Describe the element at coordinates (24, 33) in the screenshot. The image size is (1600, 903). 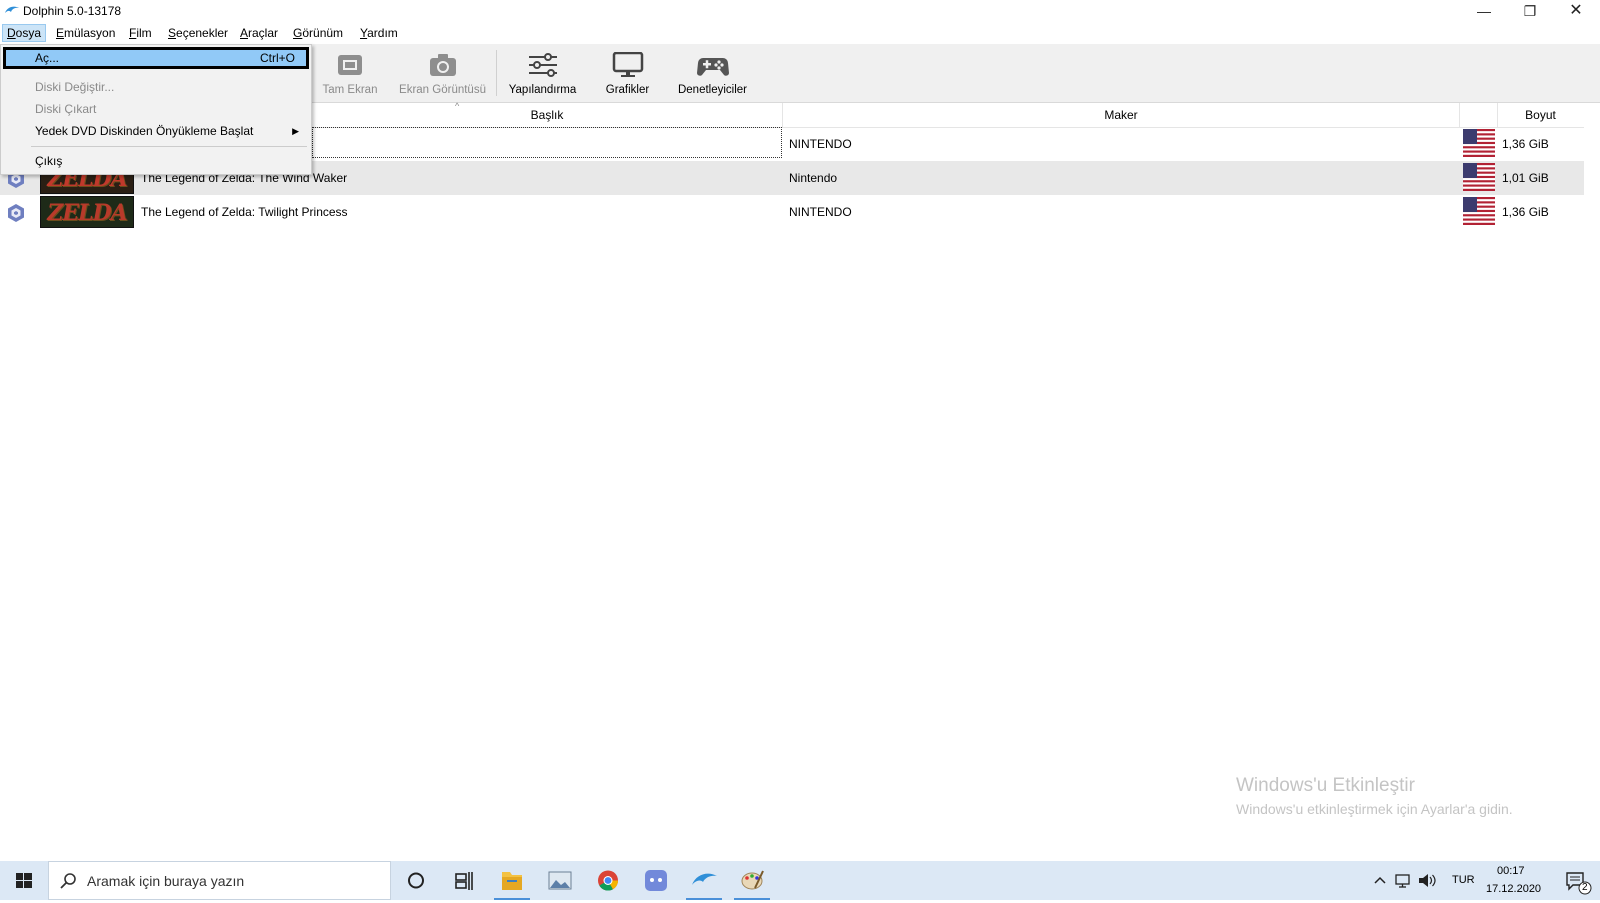
I see `menu-file: Dosya` at that location.